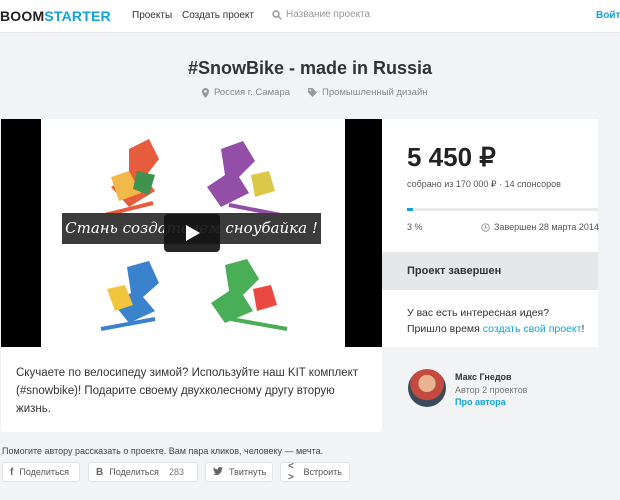 The height and width of the screenshot is (500, 620). I want to click on project-title: #SnowBike - made in Russia, so click(310, 68).